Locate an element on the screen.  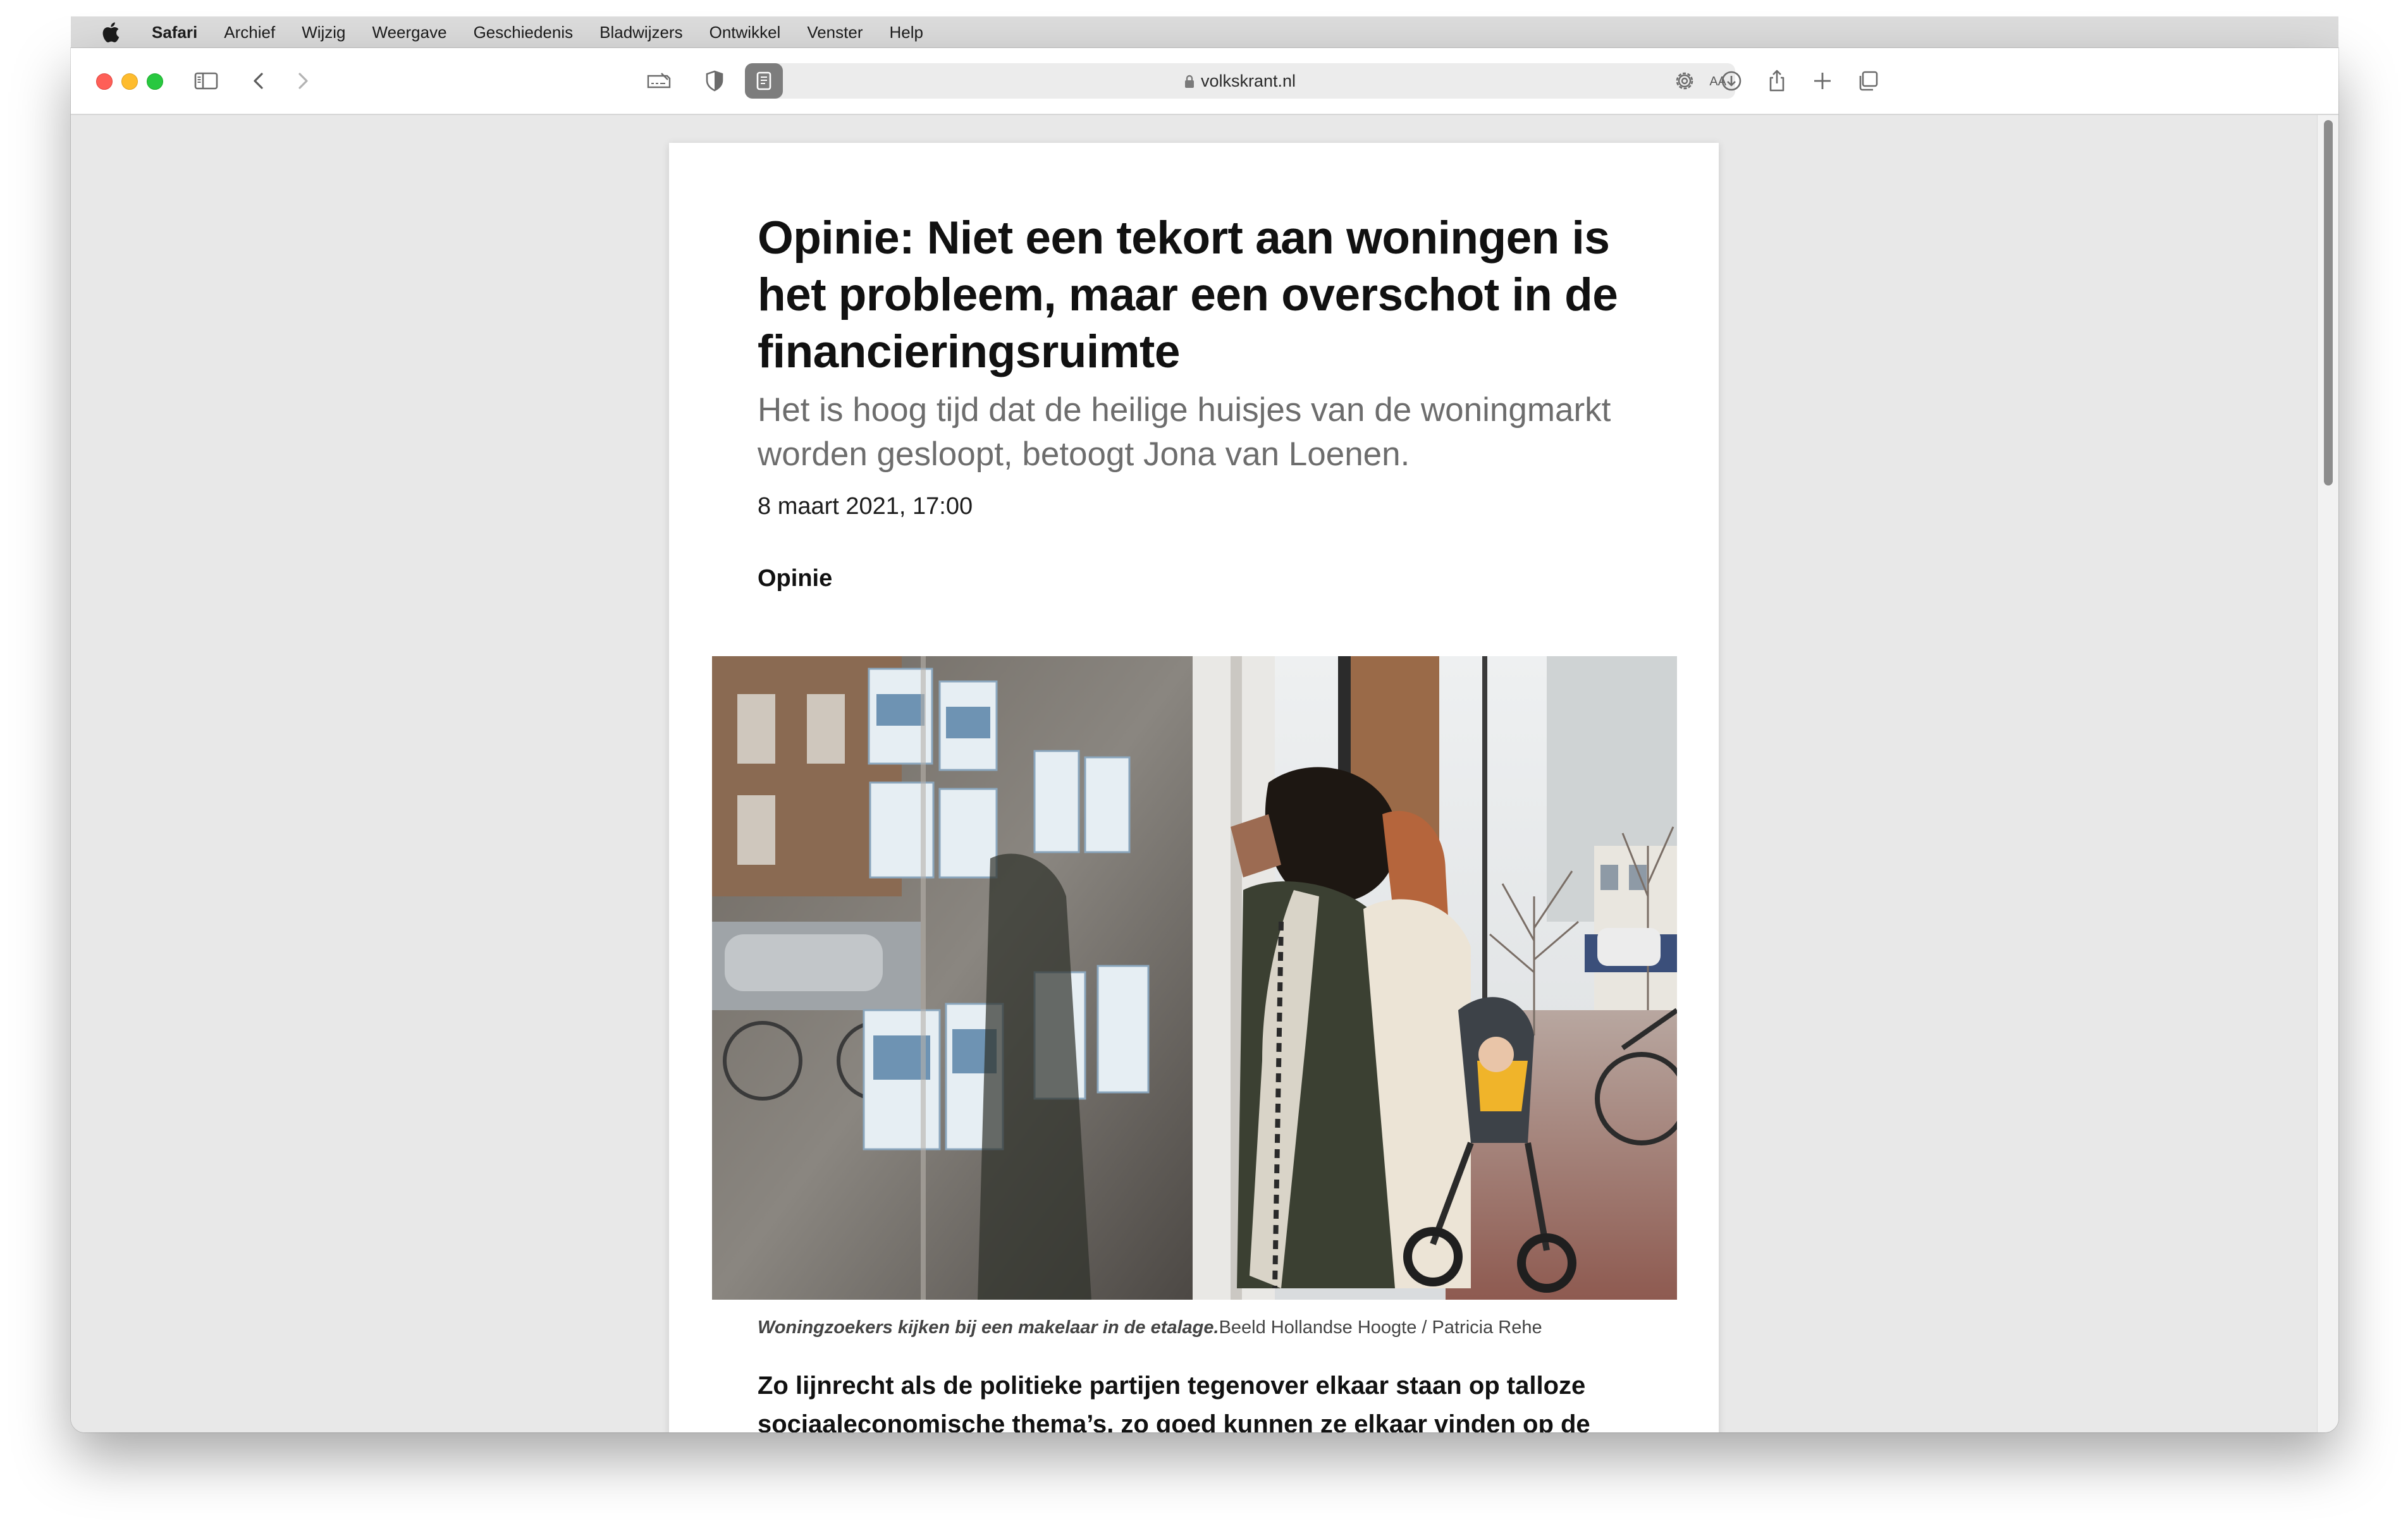
privacy-shield-icon is located at coordinates (714, 81).